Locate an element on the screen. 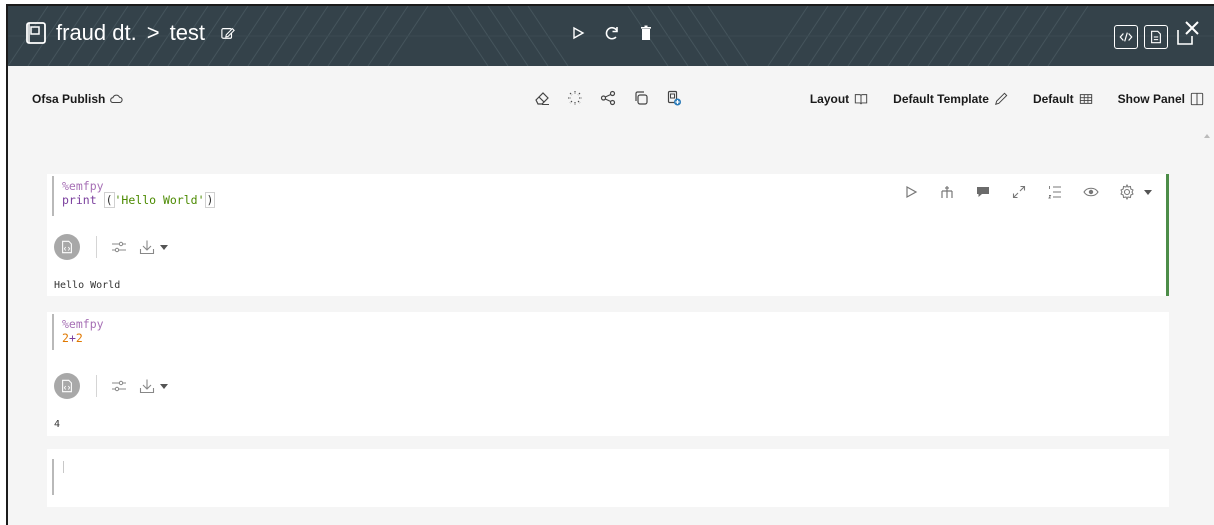  code-operator: + is located at coordinates (72, 338).